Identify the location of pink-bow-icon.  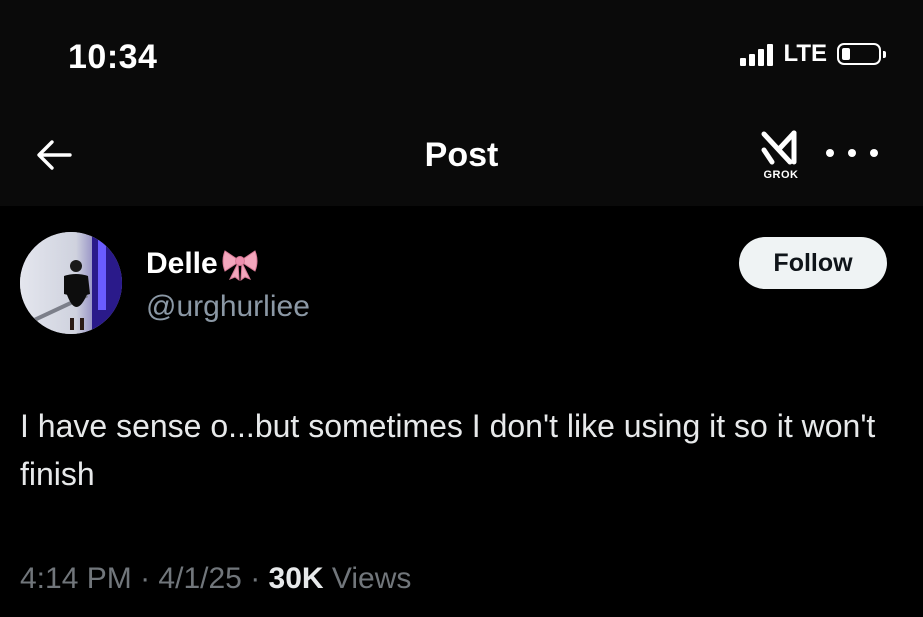
(240, 265).